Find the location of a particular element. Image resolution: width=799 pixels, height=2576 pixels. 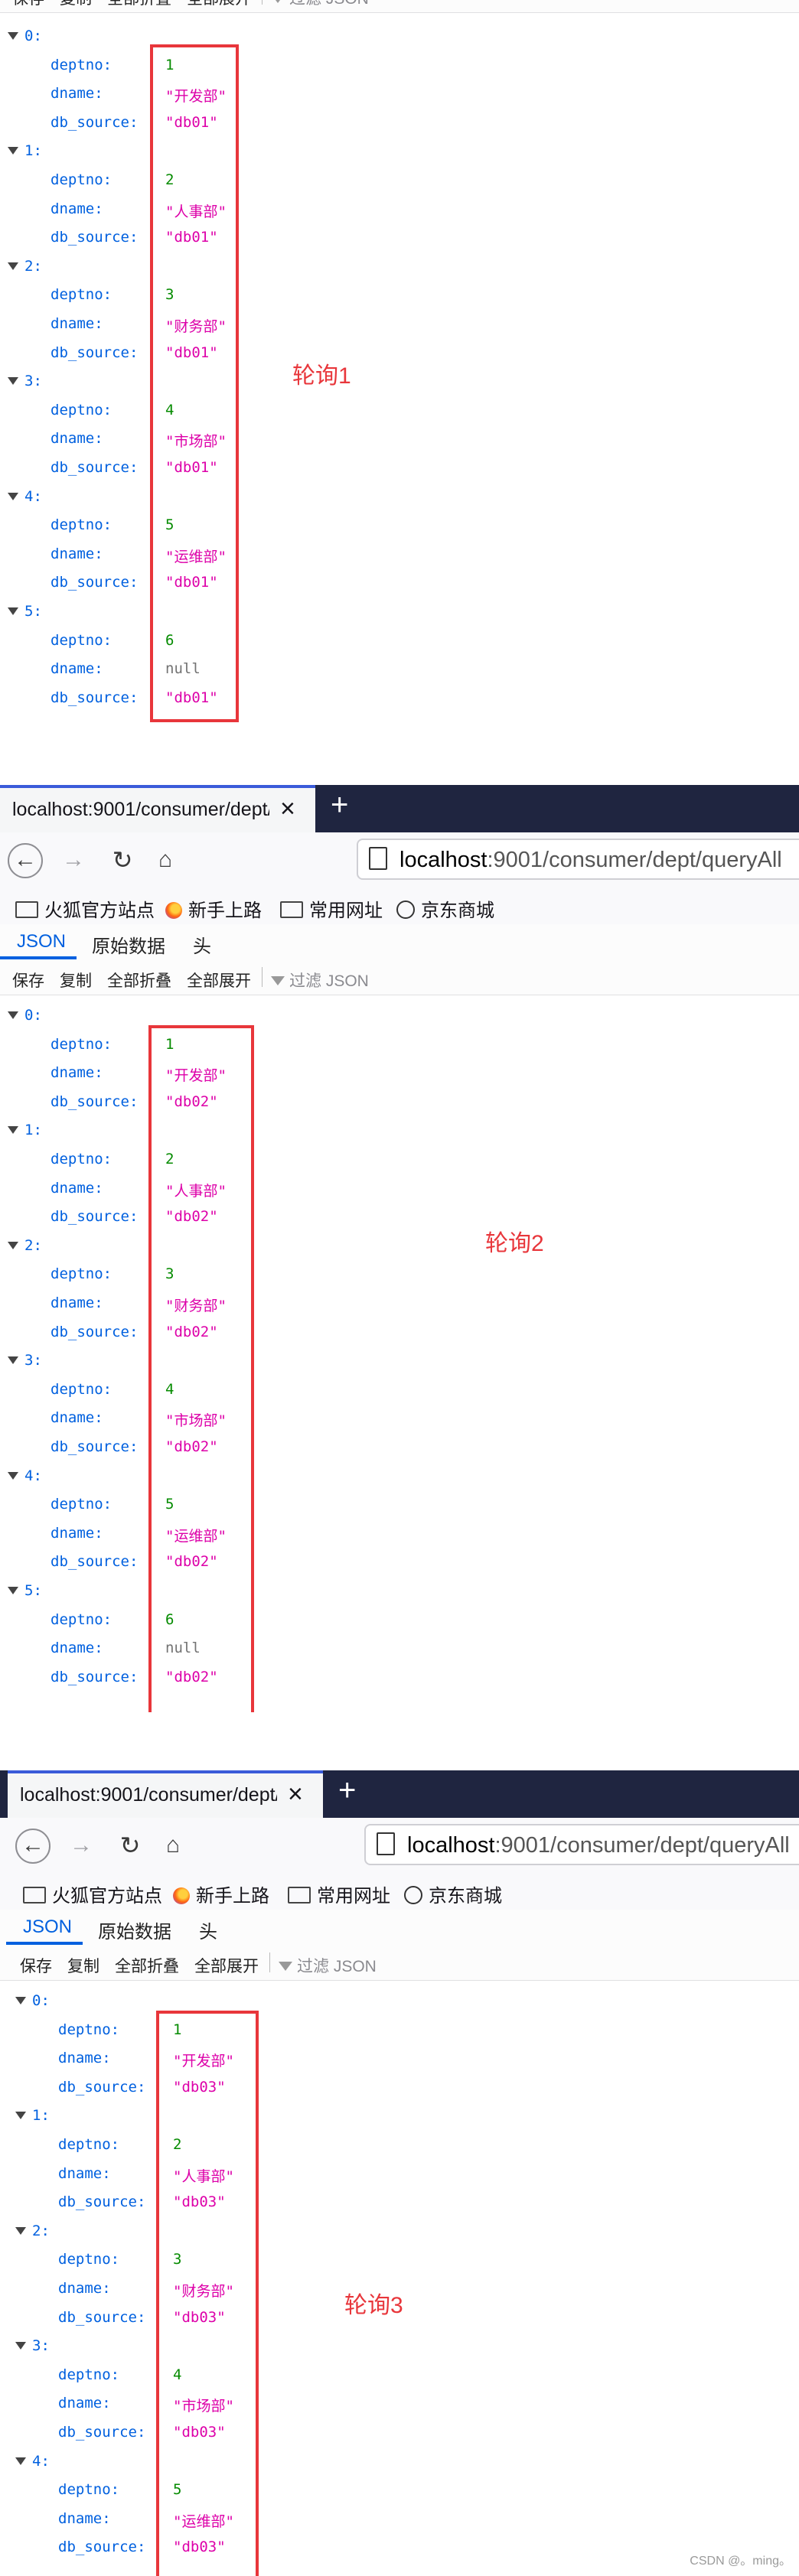

url-path: :9001/consumer/dept/queryAll is located at coordinates (642, 1846).